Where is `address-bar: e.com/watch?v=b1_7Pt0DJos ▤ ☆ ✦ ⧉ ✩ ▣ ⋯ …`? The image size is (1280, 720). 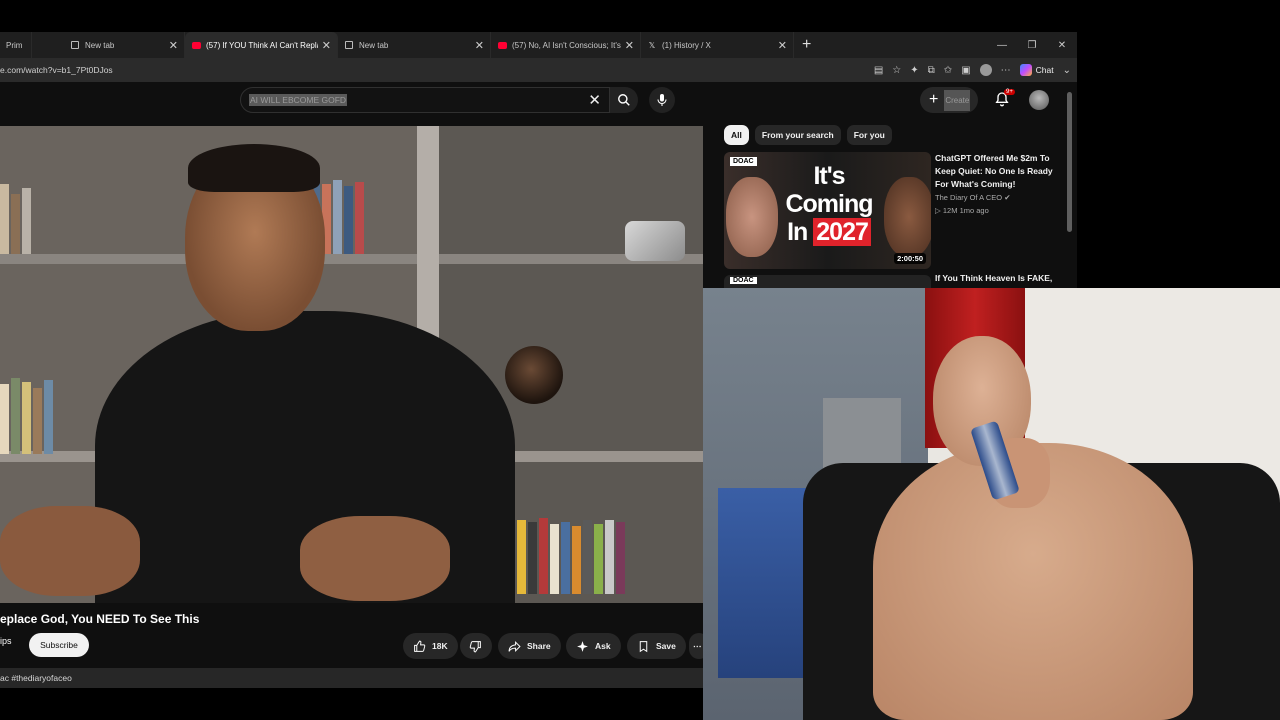
address-bar: e.com/watch?v=b1_7Pt0DJos ▤ ☆ ✦ ⧉ ✩ ▣ ⋯ … is located at coordinates (538, 70).